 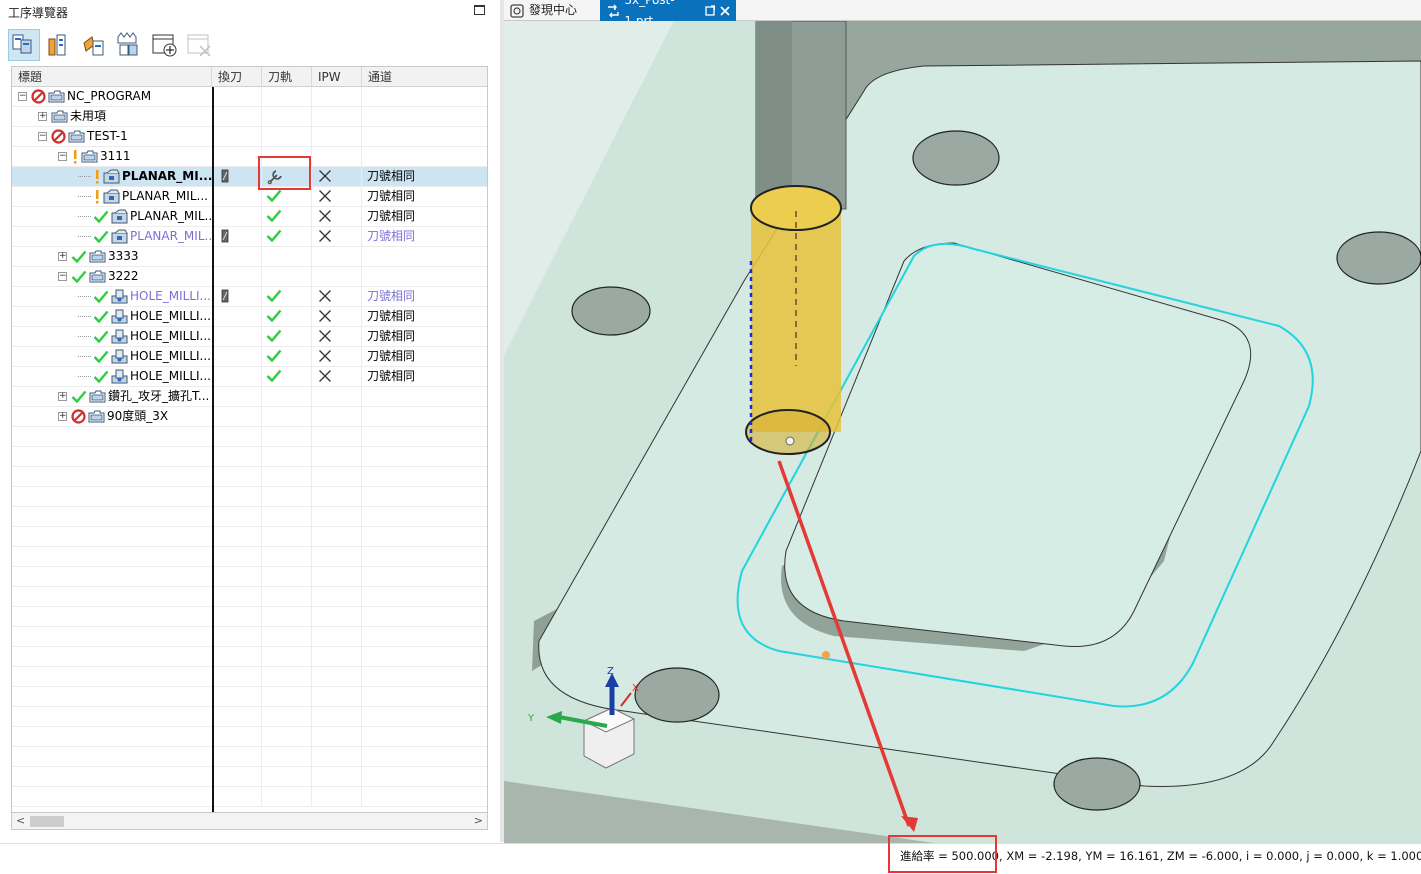 I want to click on column-header-ipw: IPW, so click(x=337, y=77).